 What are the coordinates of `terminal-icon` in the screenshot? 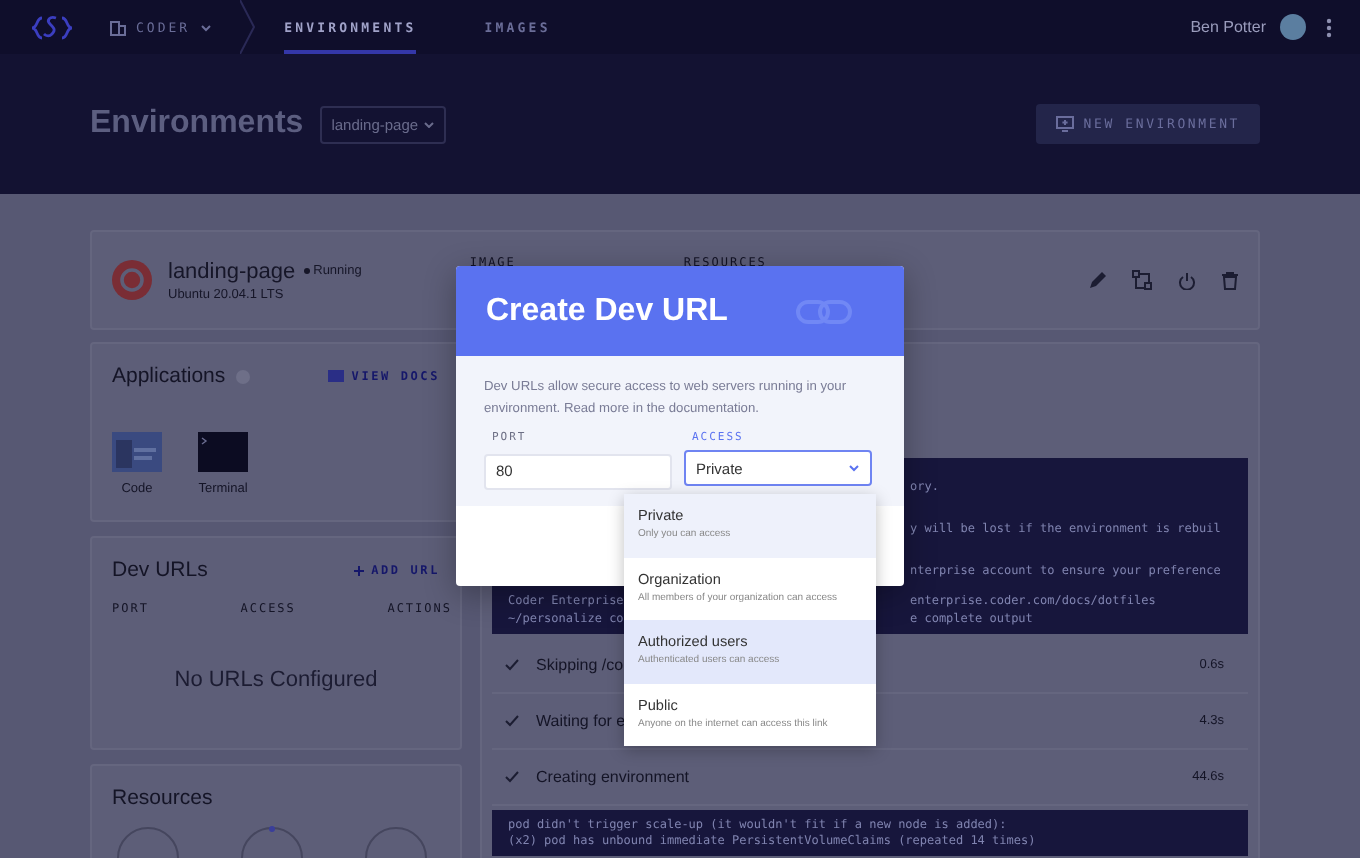 It's located at (223, 452).